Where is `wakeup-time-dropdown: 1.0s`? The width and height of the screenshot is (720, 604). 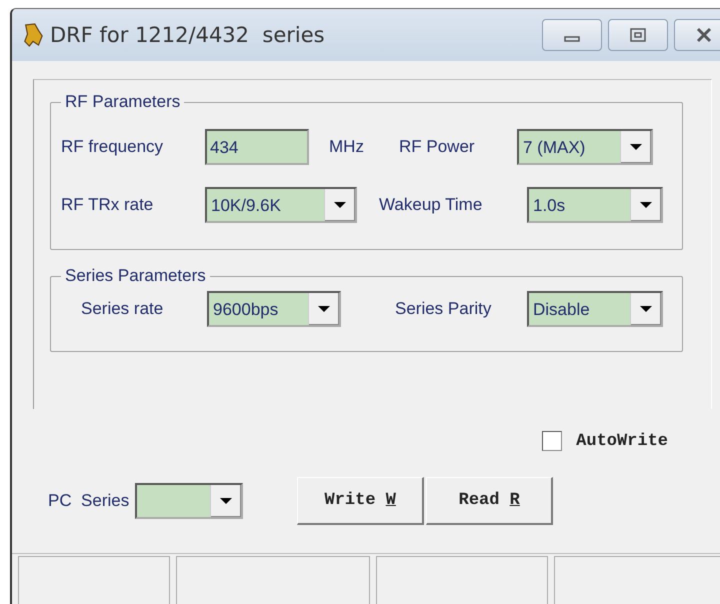
wakeup-time-dropdown: 1.0s is located at coordinates (595, 205).